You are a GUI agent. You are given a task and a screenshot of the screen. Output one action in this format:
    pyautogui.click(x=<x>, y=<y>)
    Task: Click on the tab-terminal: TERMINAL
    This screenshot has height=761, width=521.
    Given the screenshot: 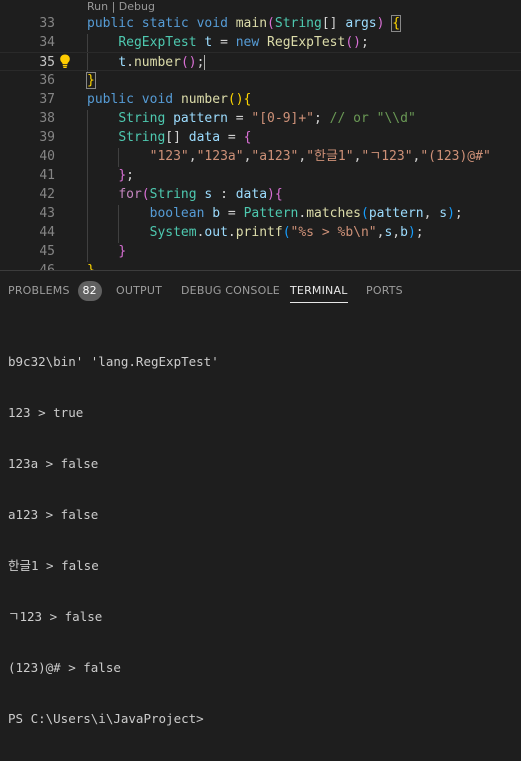 What is the action you would take?
    pyautogui.click(x=319, y=291)
    